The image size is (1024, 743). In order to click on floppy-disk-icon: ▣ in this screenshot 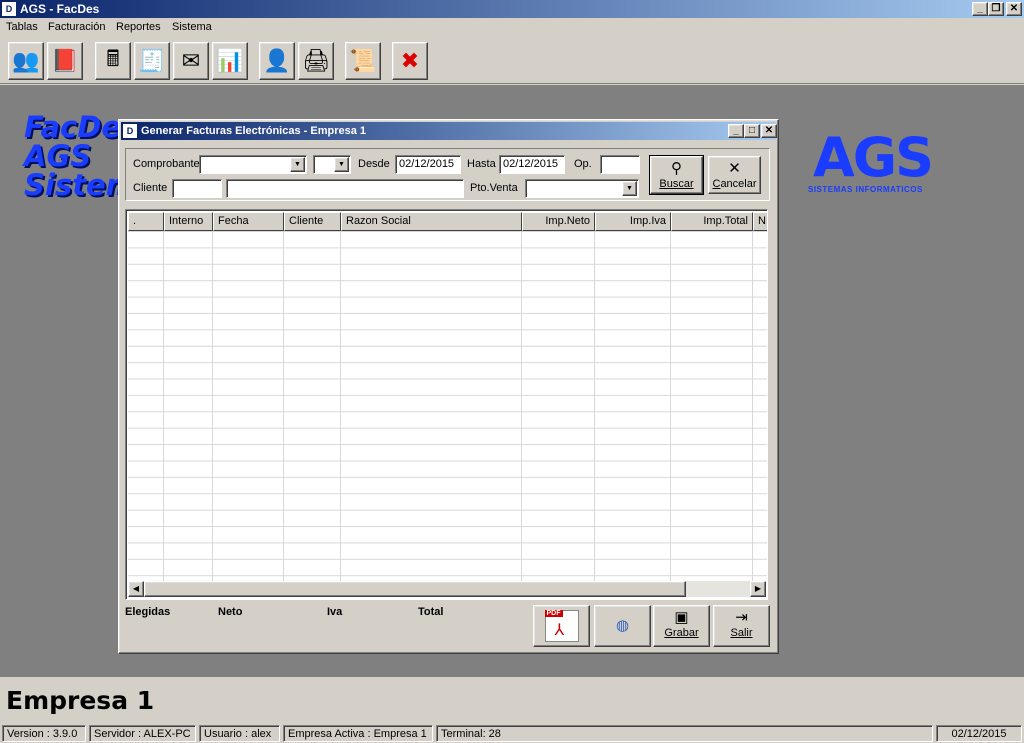, I will do `click(681, 617)`.